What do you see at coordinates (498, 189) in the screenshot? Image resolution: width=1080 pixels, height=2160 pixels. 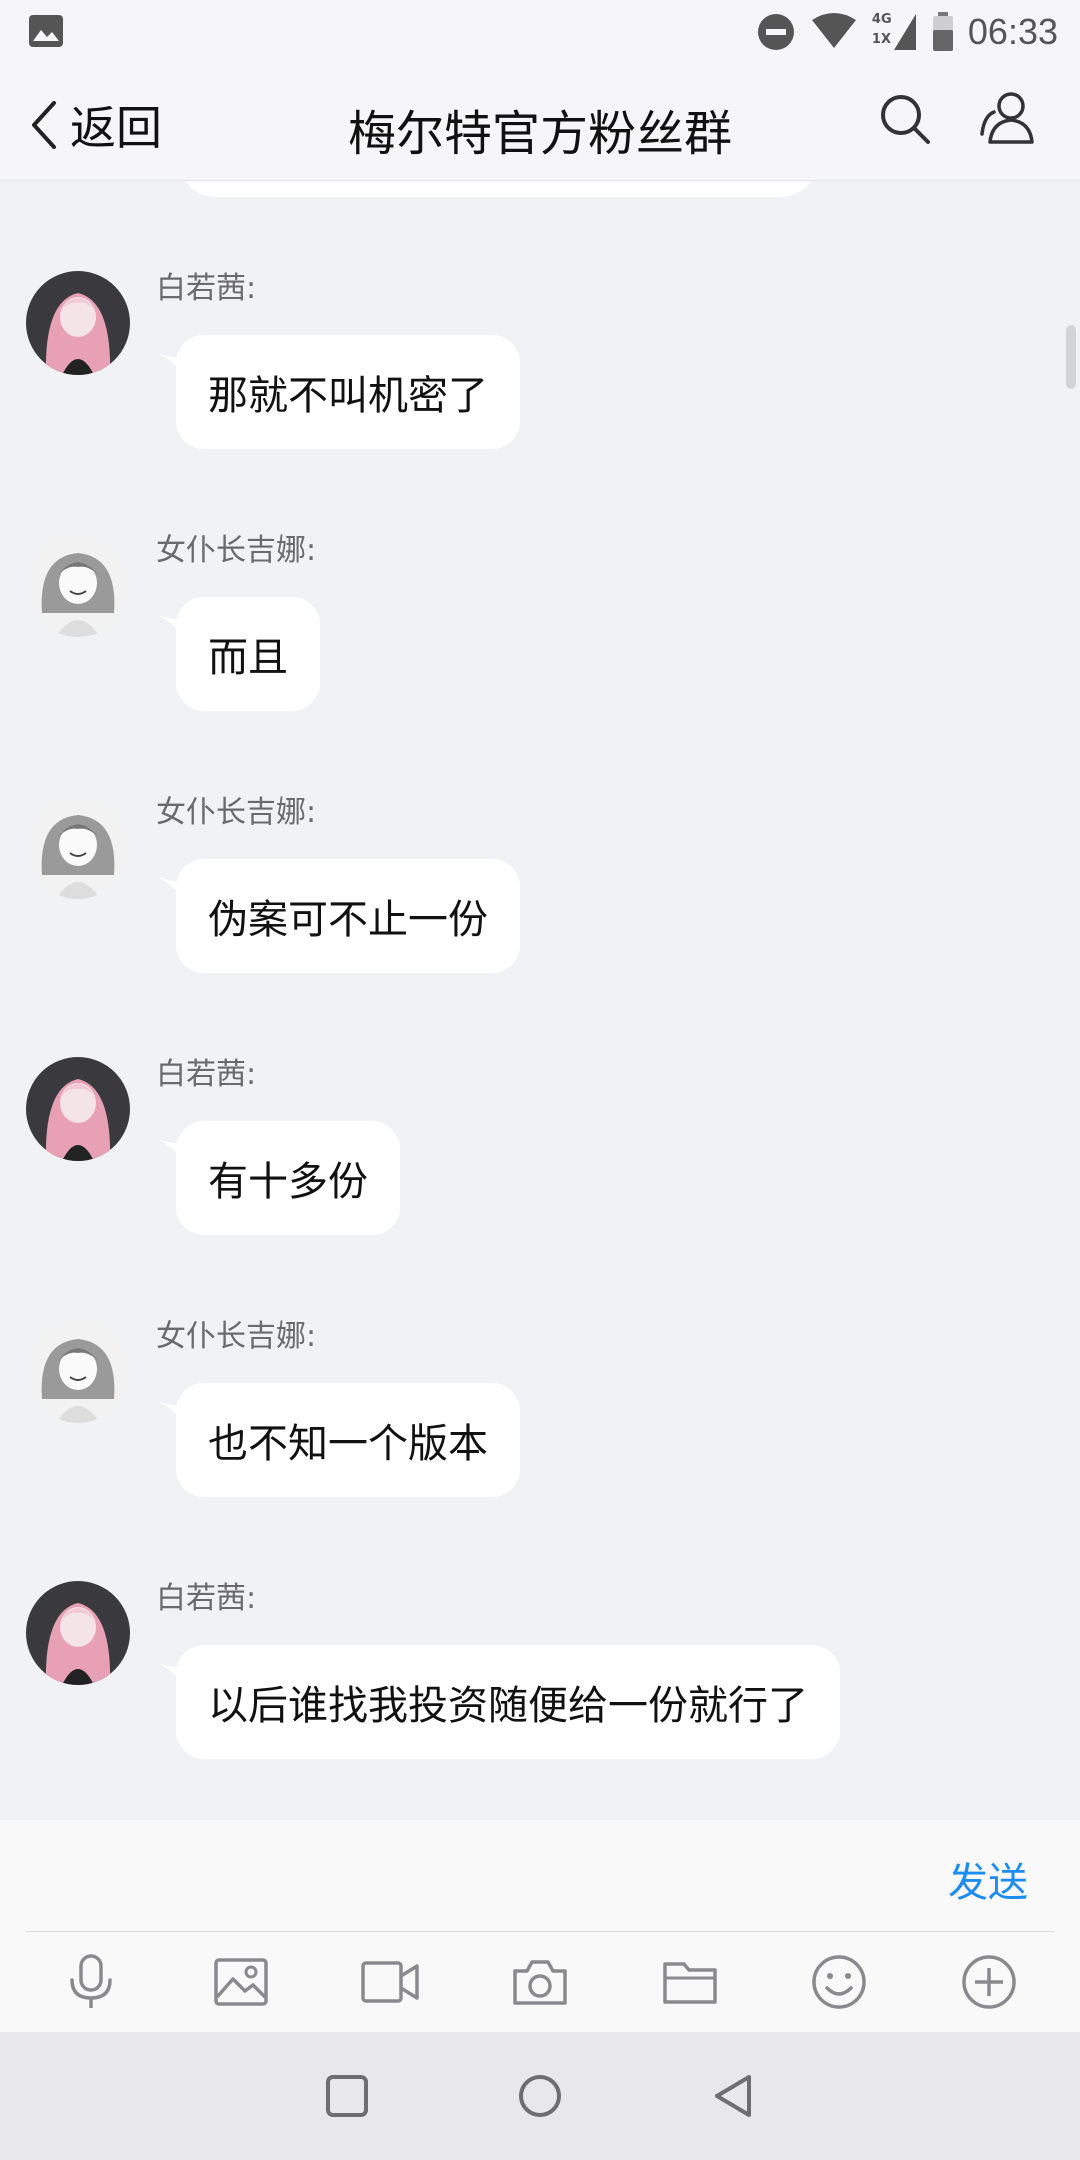 I see `previous-message-bubble` at bounding box center [498, 189].